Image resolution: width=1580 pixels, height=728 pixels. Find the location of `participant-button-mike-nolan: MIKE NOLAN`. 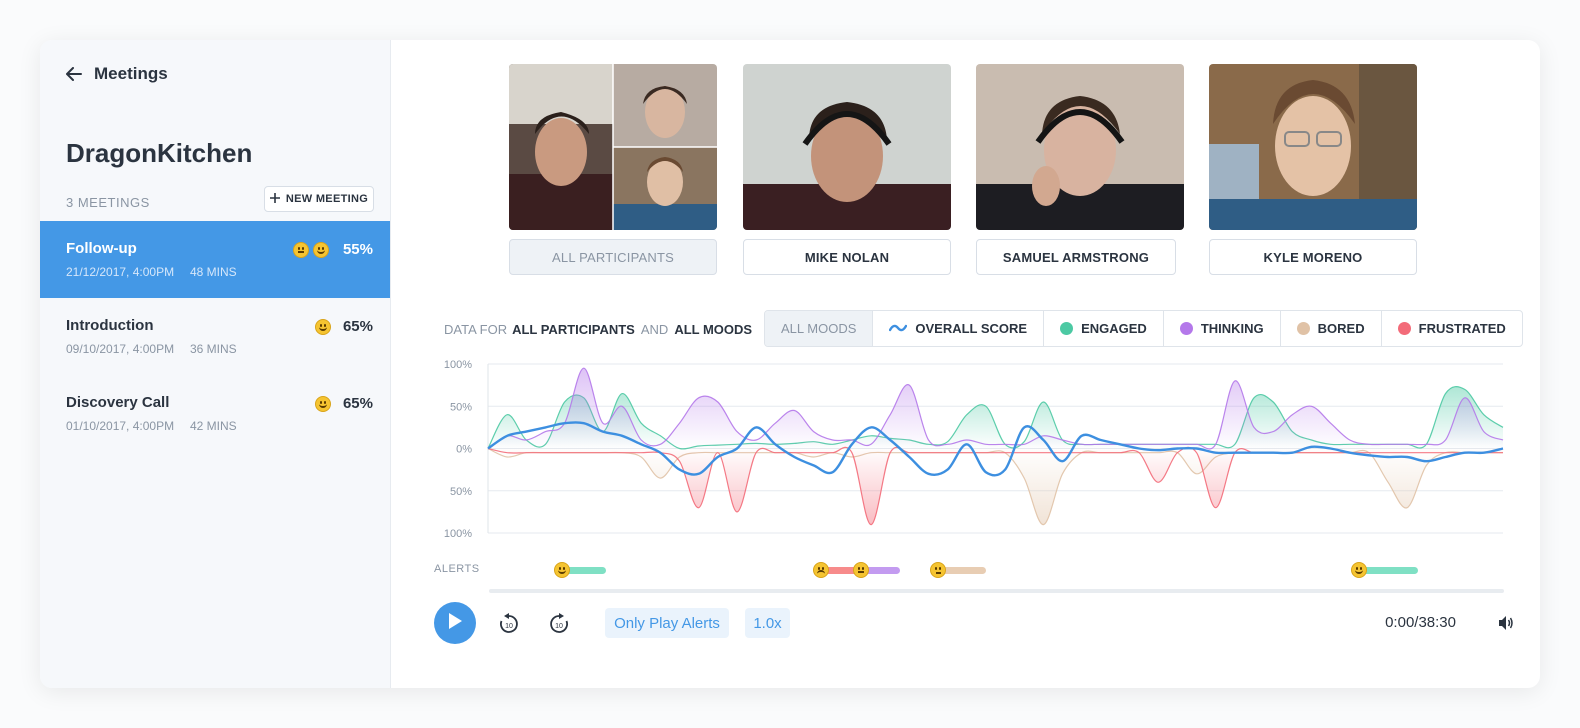

participant-button-mike-nolan: MIKE NOLAN is located at coordinates (847, 257).